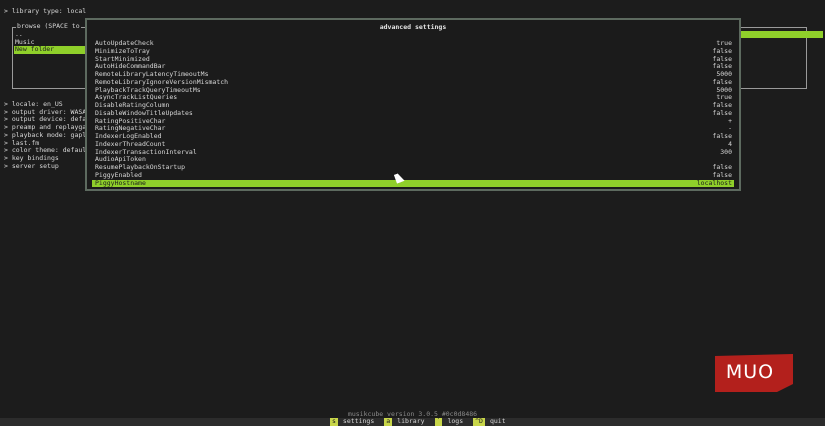  What do you see at coordinates (413, 152) in the screenshot?
I see `advanced-setting-row: IndexerTransactionInterval 300` at bounding box center [413, 152].